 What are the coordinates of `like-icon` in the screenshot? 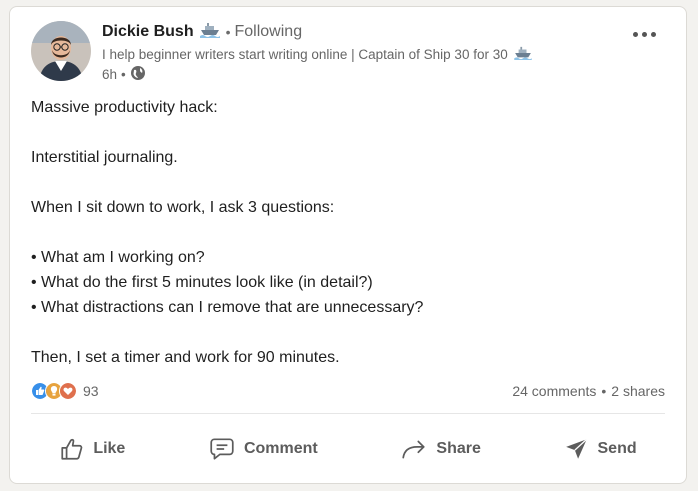 It's located at (72, 449).